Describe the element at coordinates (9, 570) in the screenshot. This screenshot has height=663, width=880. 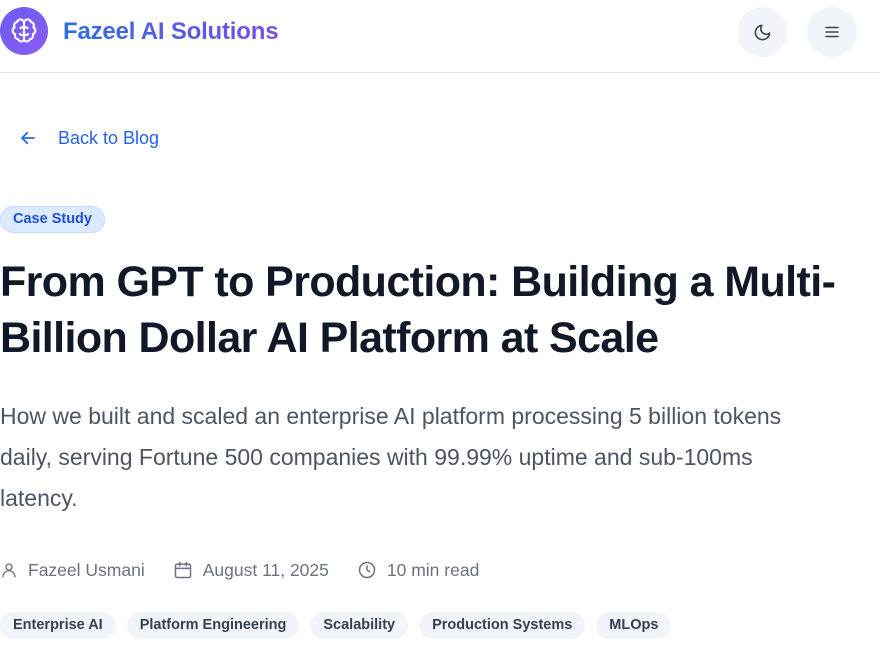
I see `user-icon` at that location.